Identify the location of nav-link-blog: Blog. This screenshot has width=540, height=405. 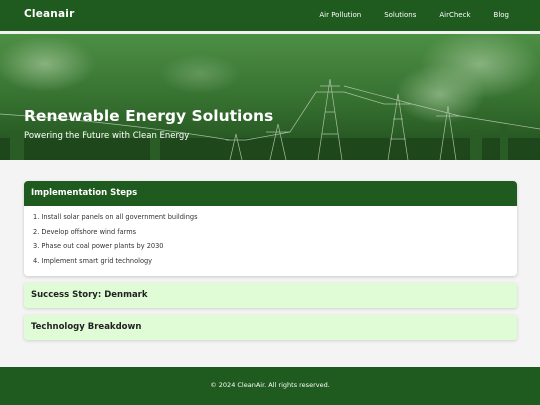
(501, 15).